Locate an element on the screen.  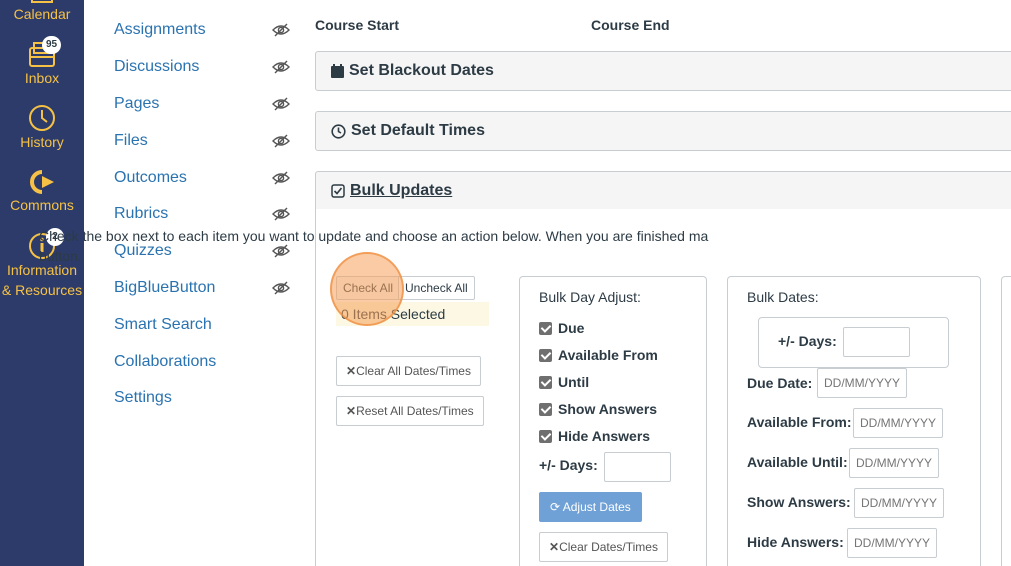
day-adjust-checkbox: Hide Answers is located at coordinates (594, 436).